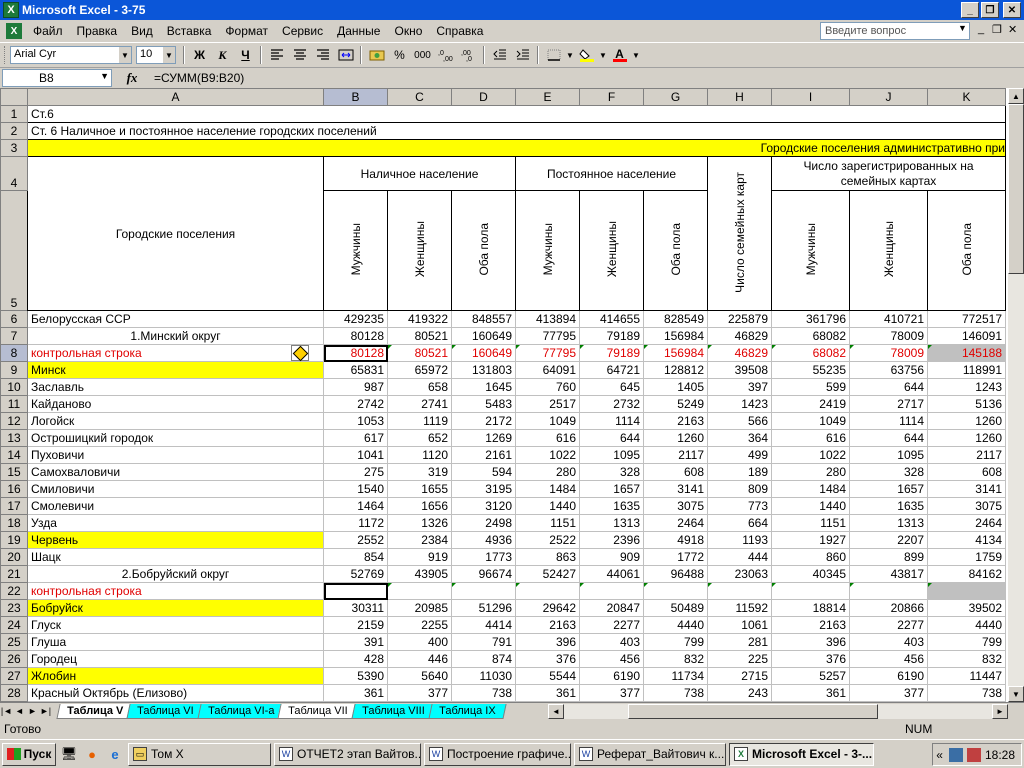 Image resolution: width=1024 pixels, height=768 pixels. I want to click on menu-insert: Вставка, so click(189, 31).